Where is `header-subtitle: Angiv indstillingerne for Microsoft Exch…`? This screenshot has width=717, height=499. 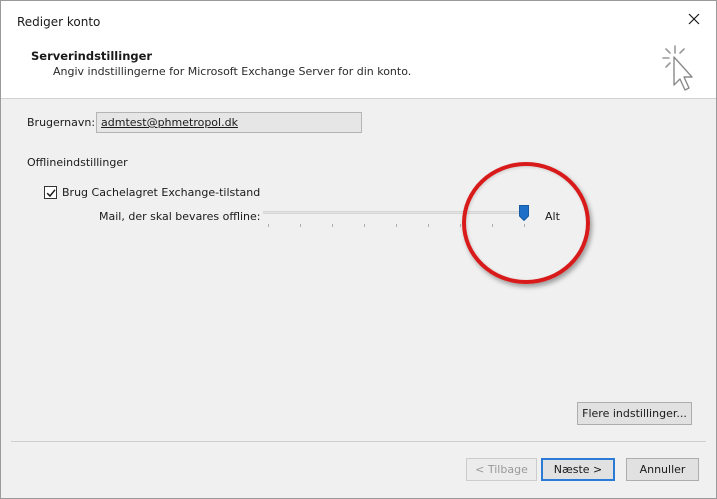
header-subtitle: Angiv indstillingerne for Microsoft Exch… is located at coordinates (232, 71).